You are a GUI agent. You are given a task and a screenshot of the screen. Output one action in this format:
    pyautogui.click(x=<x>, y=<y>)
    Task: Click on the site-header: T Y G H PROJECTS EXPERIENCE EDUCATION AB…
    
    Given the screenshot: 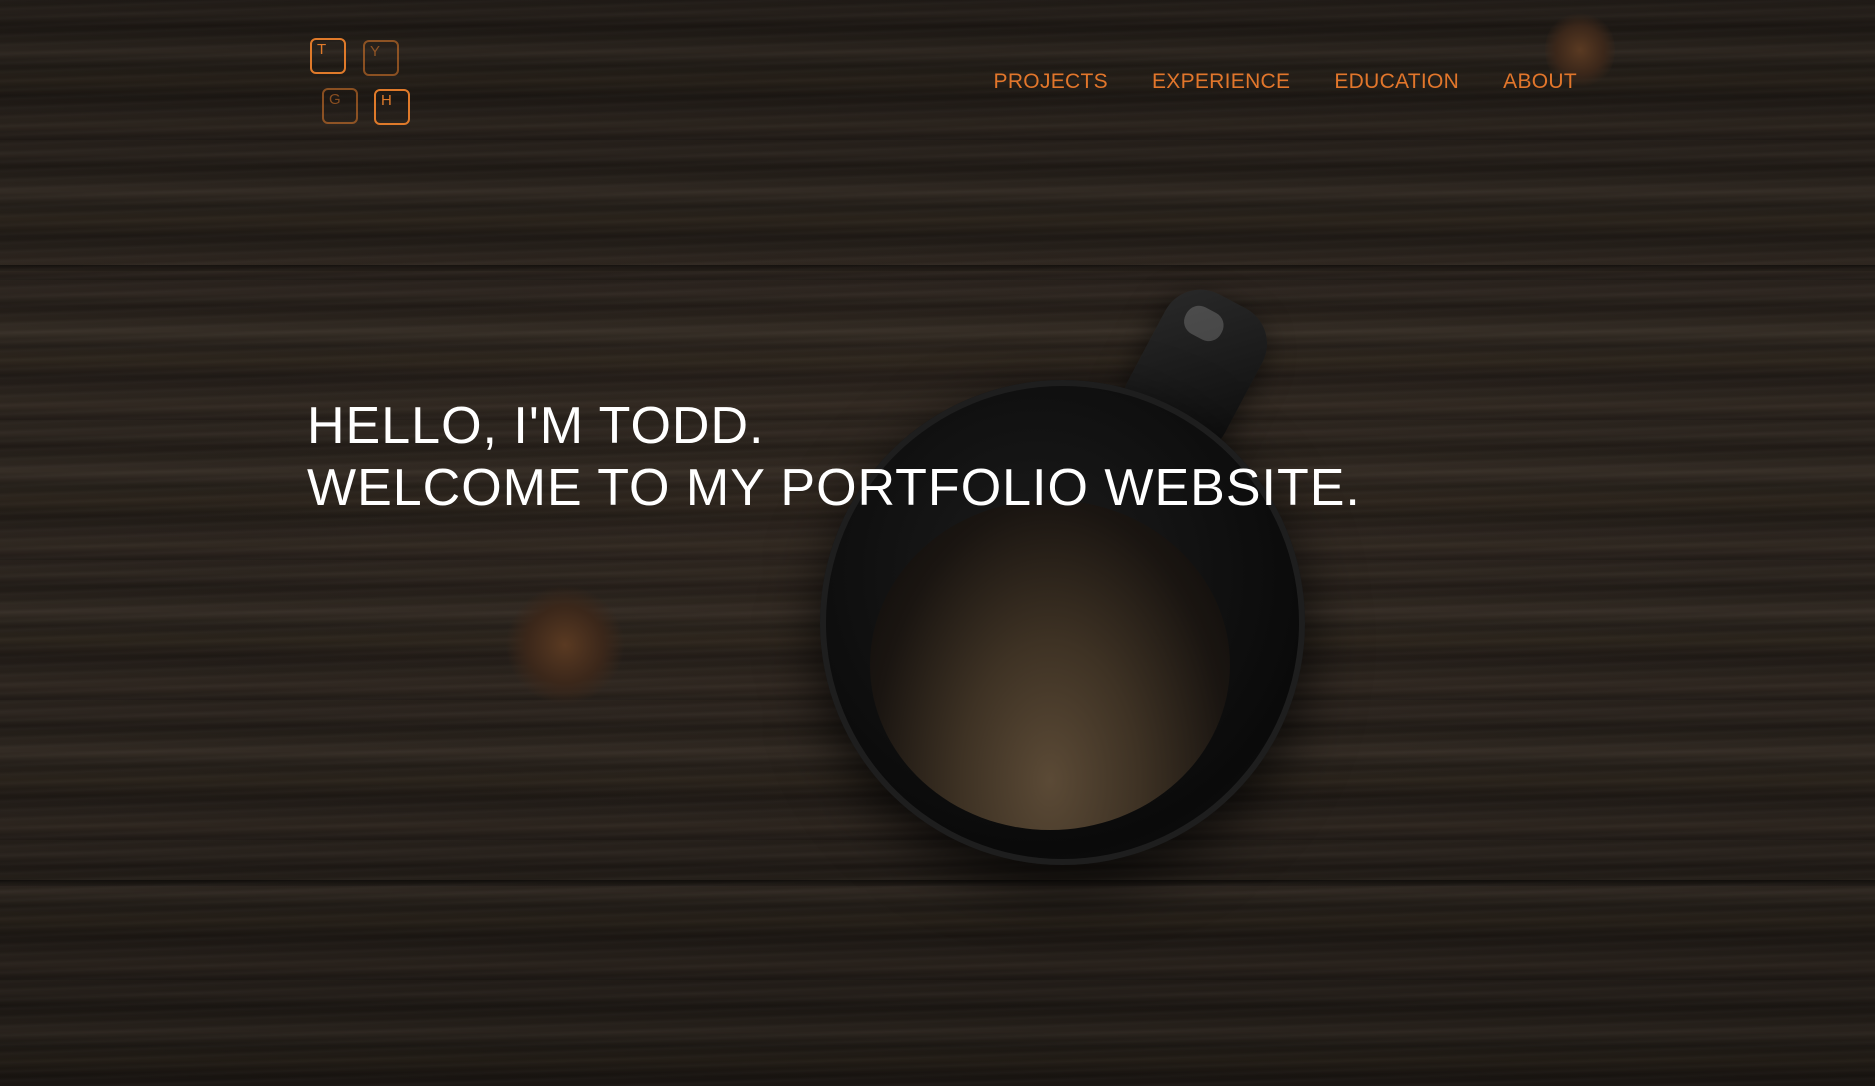 What is the action you would take?
    pyautogui.click(x=937, y=80)
    